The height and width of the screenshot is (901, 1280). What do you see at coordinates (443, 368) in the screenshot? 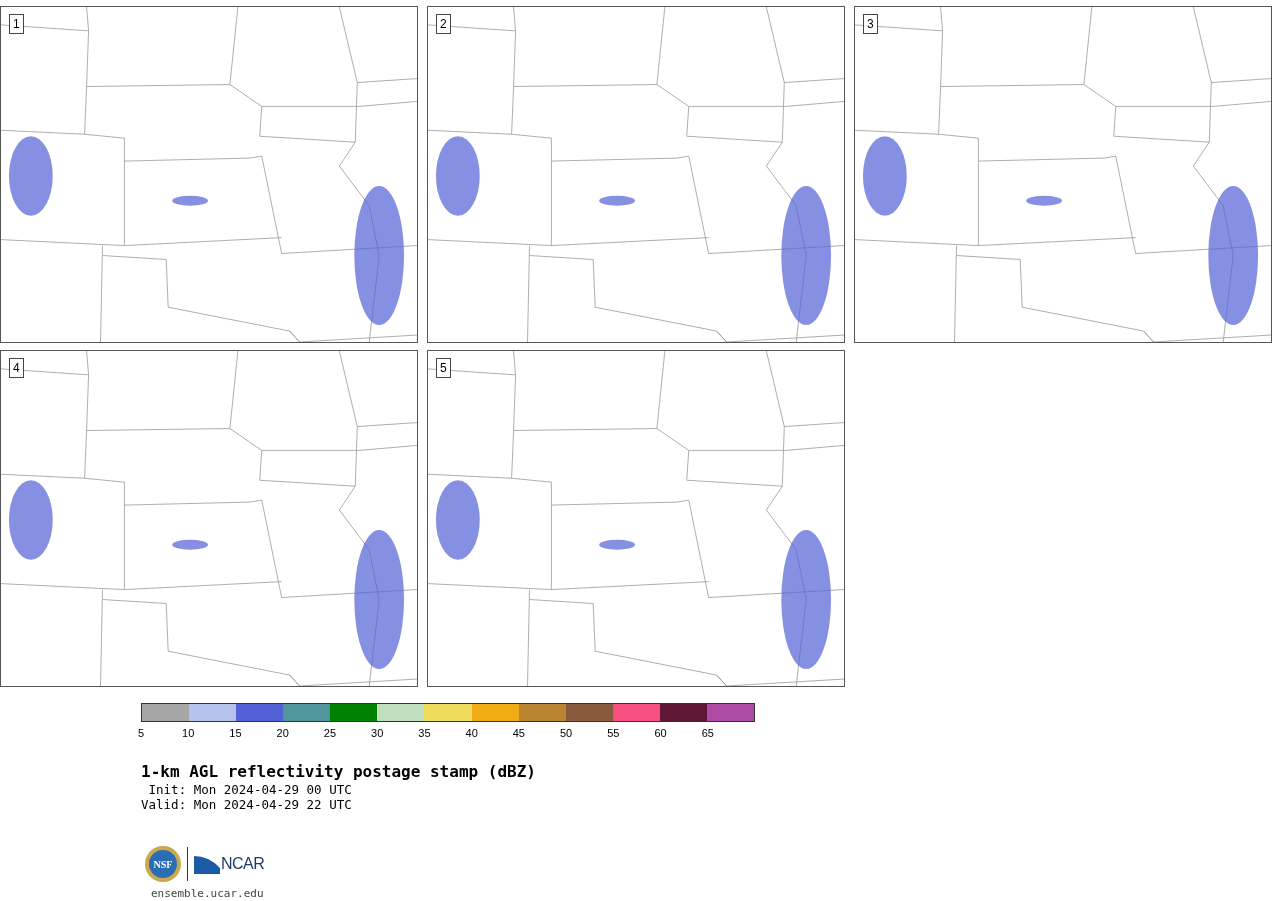
I see `member-label: 5` at bounding box center [443, 368].